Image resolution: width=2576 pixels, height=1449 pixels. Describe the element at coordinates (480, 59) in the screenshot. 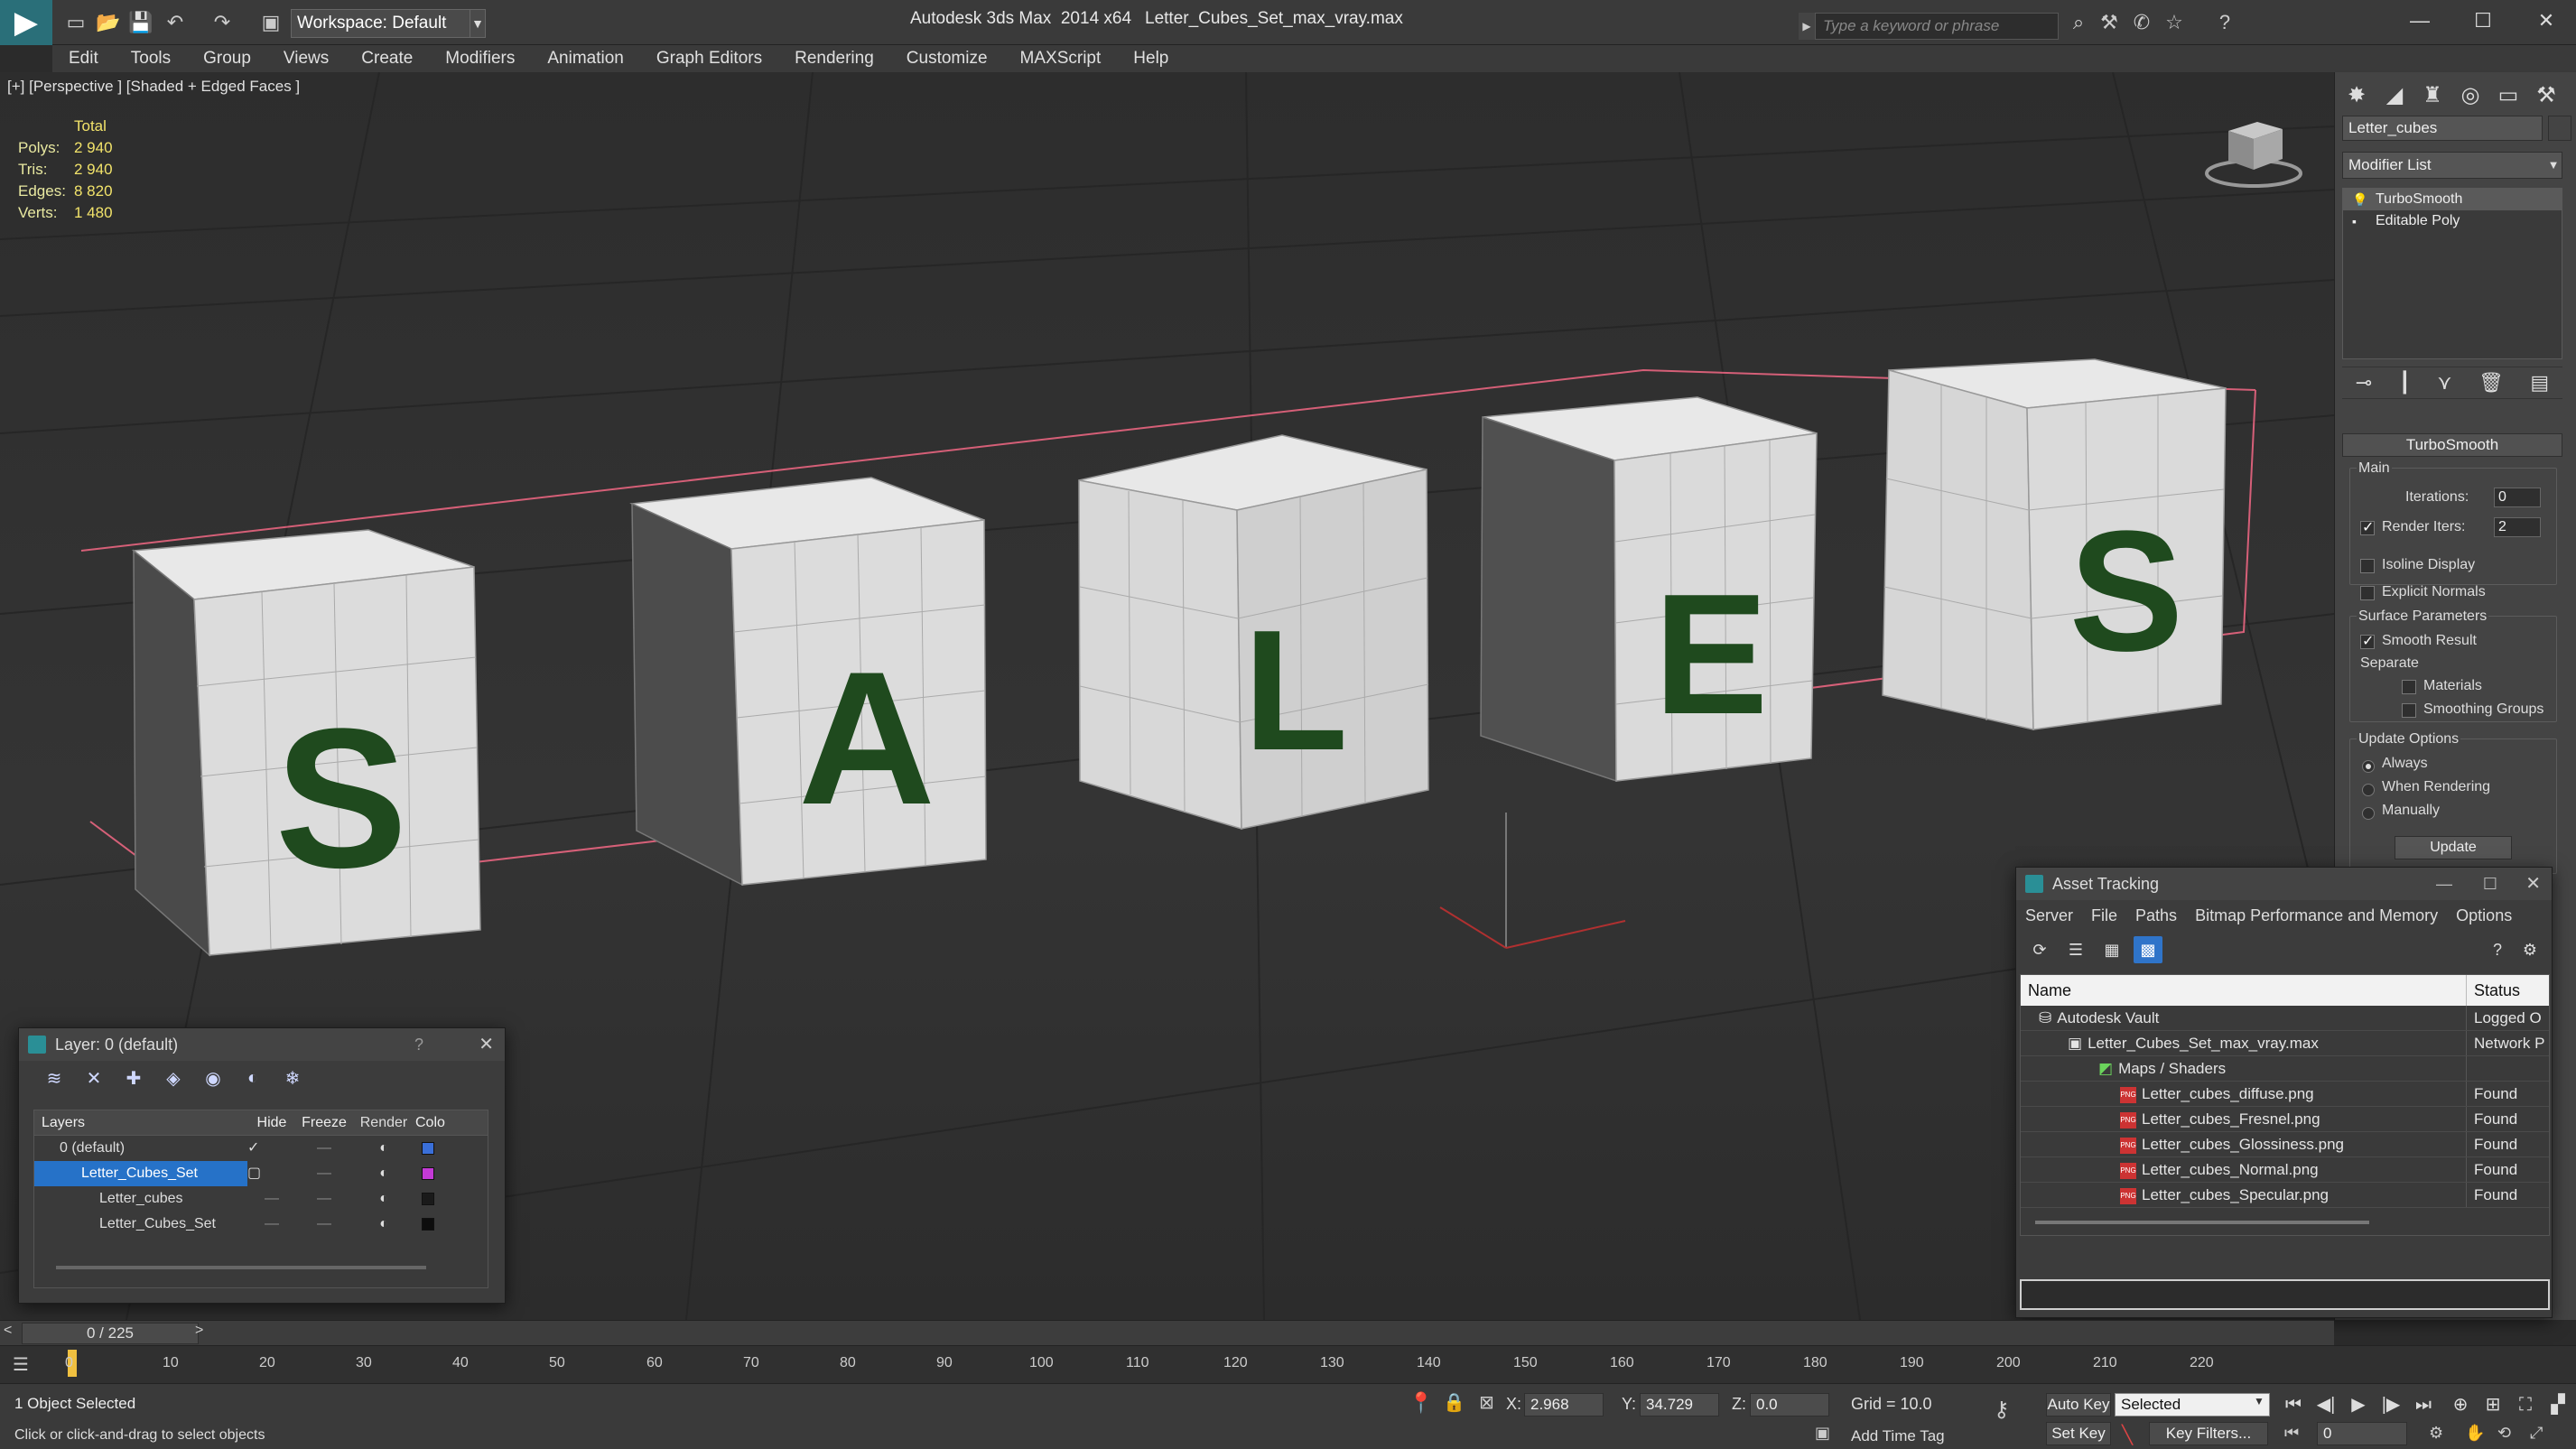

I see `menu-modifiers: Modifiers` at that location.